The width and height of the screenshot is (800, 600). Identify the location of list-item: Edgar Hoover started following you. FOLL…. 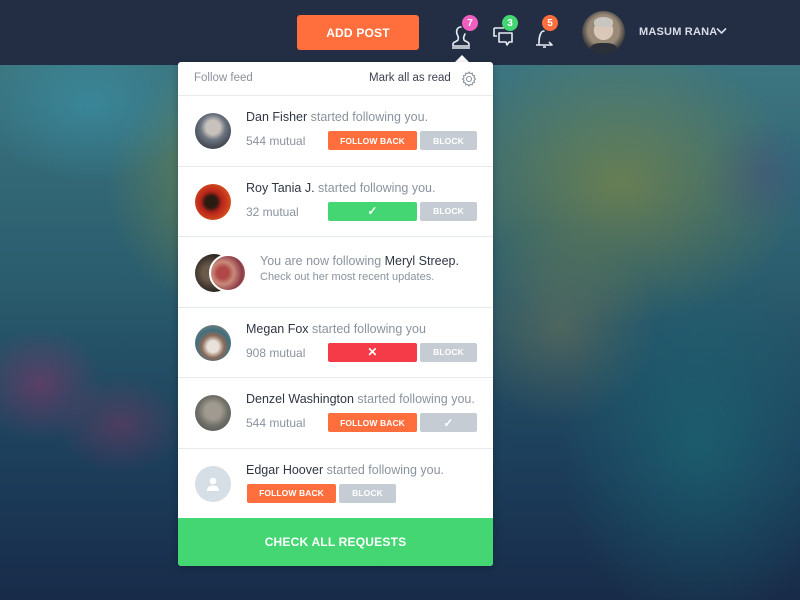
(335, 484).